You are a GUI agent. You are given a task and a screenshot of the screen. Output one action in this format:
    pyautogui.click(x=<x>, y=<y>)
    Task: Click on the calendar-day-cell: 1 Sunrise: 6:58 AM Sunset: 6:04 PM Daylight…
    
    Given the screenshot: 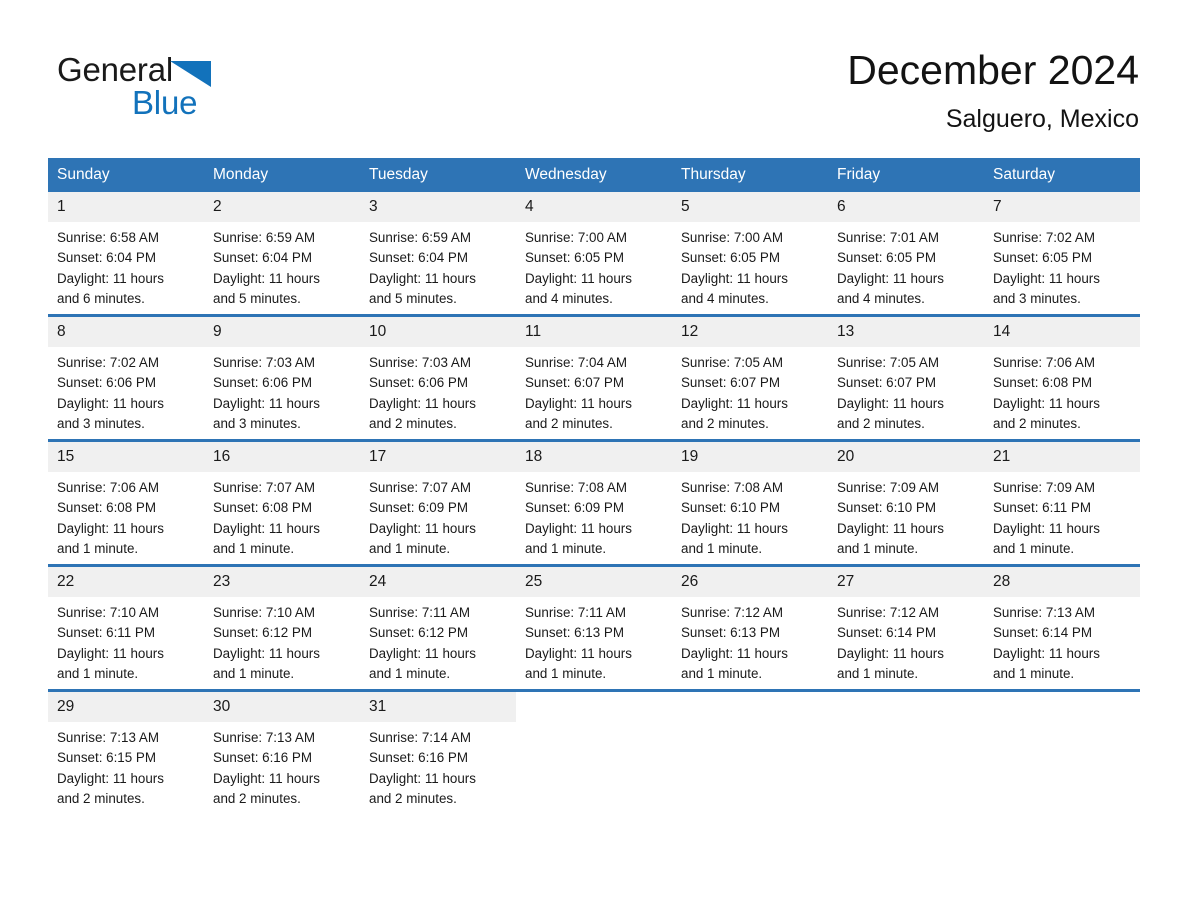 What is the action you would take?
    pyautogui.click(x=126, y=254)
    